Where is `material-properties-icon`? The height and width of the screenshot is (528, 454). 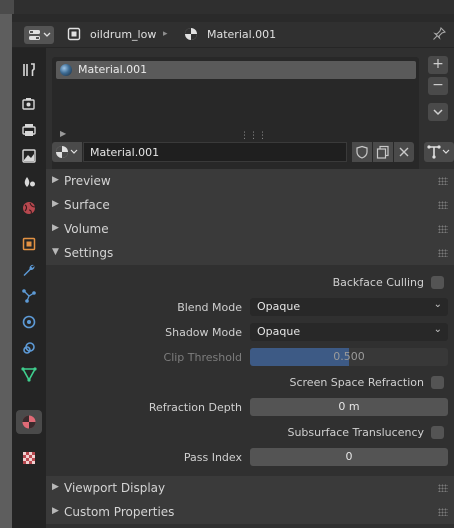
material-properties-icon is located at coordinates (29, 422).